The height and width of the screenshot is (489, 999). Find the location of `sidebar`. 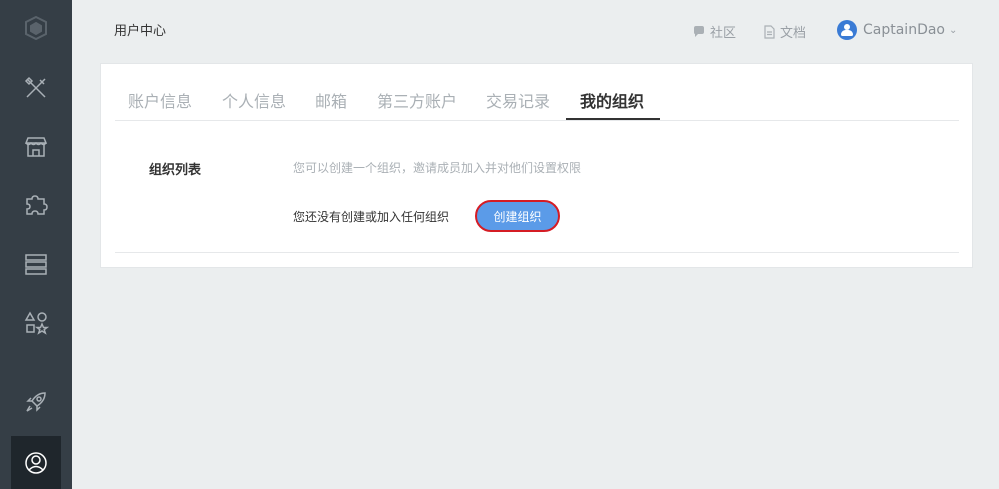

sidebar is located at coordinates (36, 244).